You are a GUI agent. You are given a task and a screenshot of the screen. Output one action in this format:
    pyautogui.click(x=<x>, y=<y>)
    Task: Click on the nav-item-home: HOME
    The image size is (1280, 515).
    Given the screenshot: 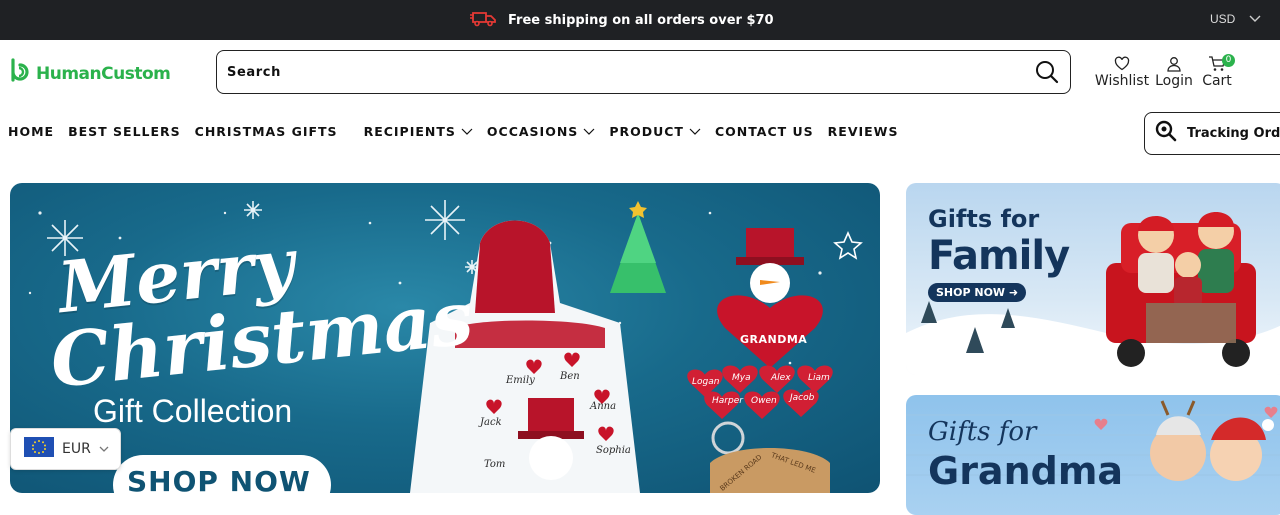 What is the action you would take?
    pyautogui.click(x=31, y=131)
    